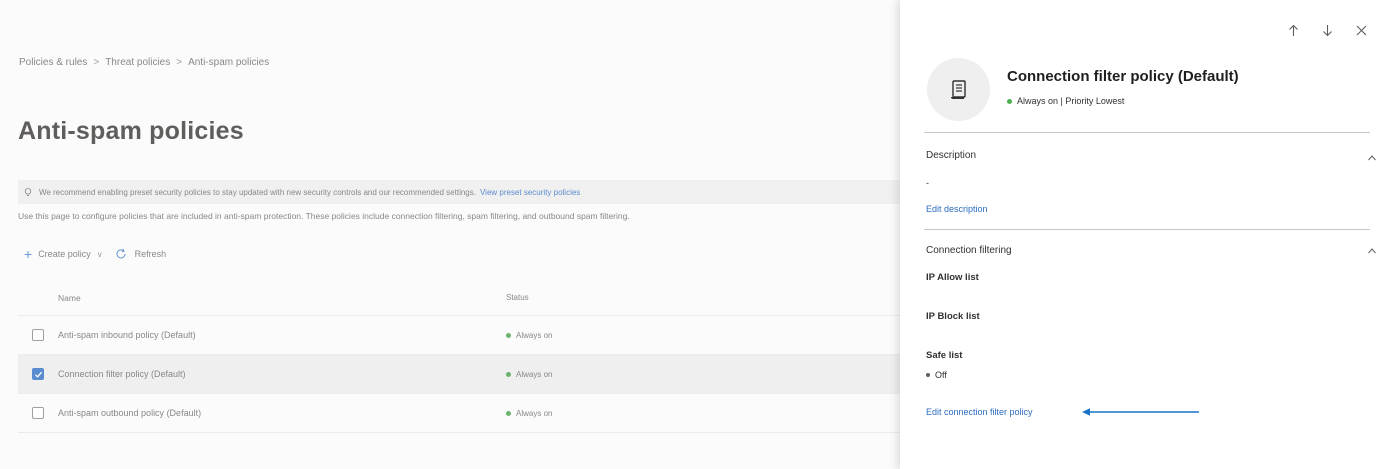  I want to click on policy-name: Anti-spam outbound policy (Default), so click(282, 413).